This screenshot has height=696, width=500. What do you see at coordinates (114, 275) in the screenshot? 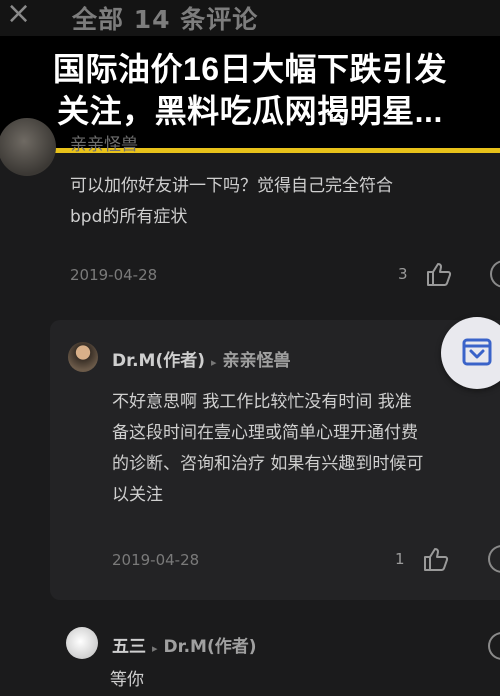
I see `comment-date: 2019-04-28` at bounding box center [114, 275].